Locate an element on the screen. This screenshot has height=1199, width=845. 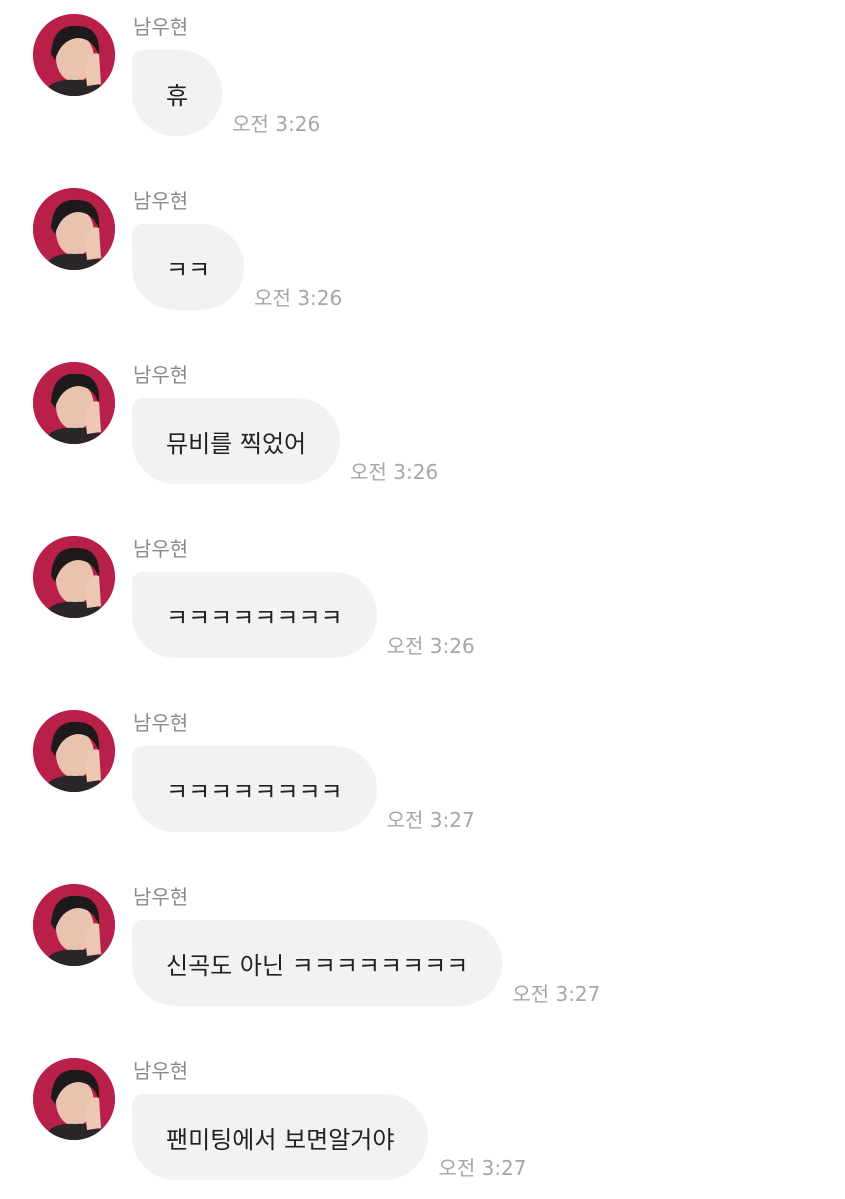
message-row: ㅋㅋㅋㅋㅋㅋㅋㅋ 오전 3:26 is located at coordinates (303, 615).